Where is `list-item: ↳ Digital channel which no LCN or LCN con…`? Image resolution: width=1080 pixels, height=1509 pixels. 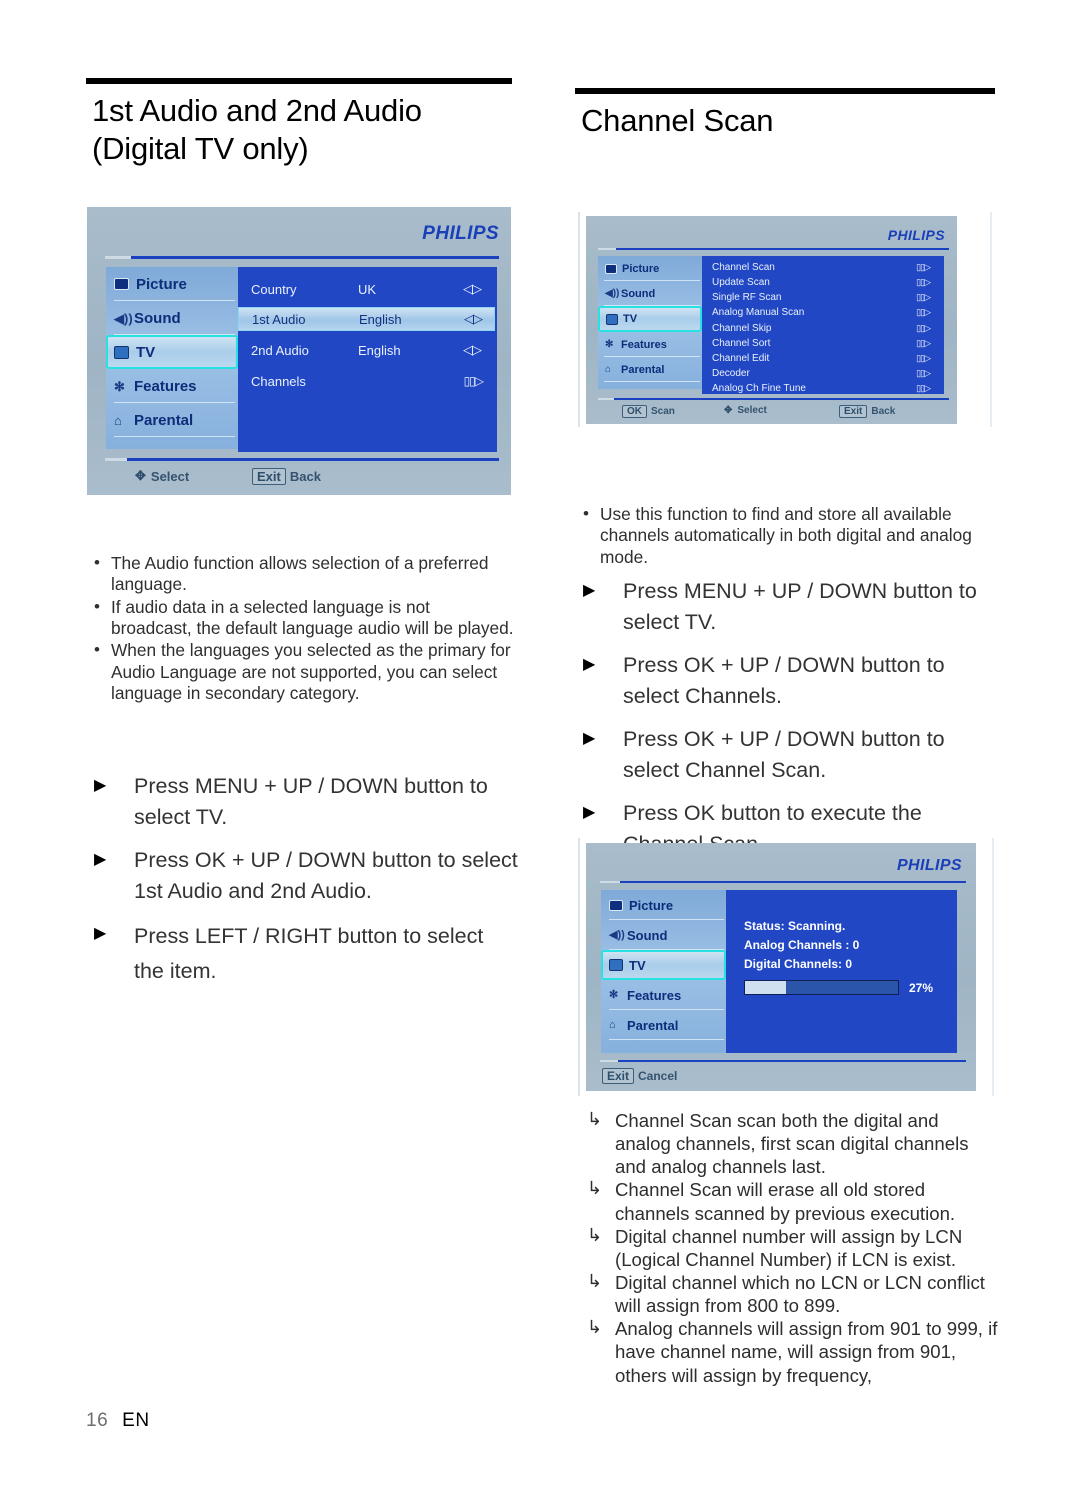 list-item: ↳ Digital channel which no LCN or LCN con… is located at coordinates (786, 1293).